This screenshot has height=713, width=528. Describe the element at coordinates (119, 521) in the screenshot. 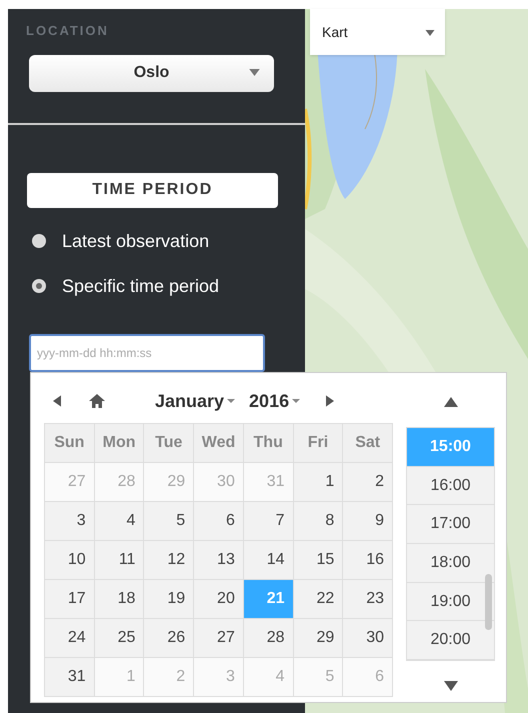

I see `day-cell: 4` at that location.